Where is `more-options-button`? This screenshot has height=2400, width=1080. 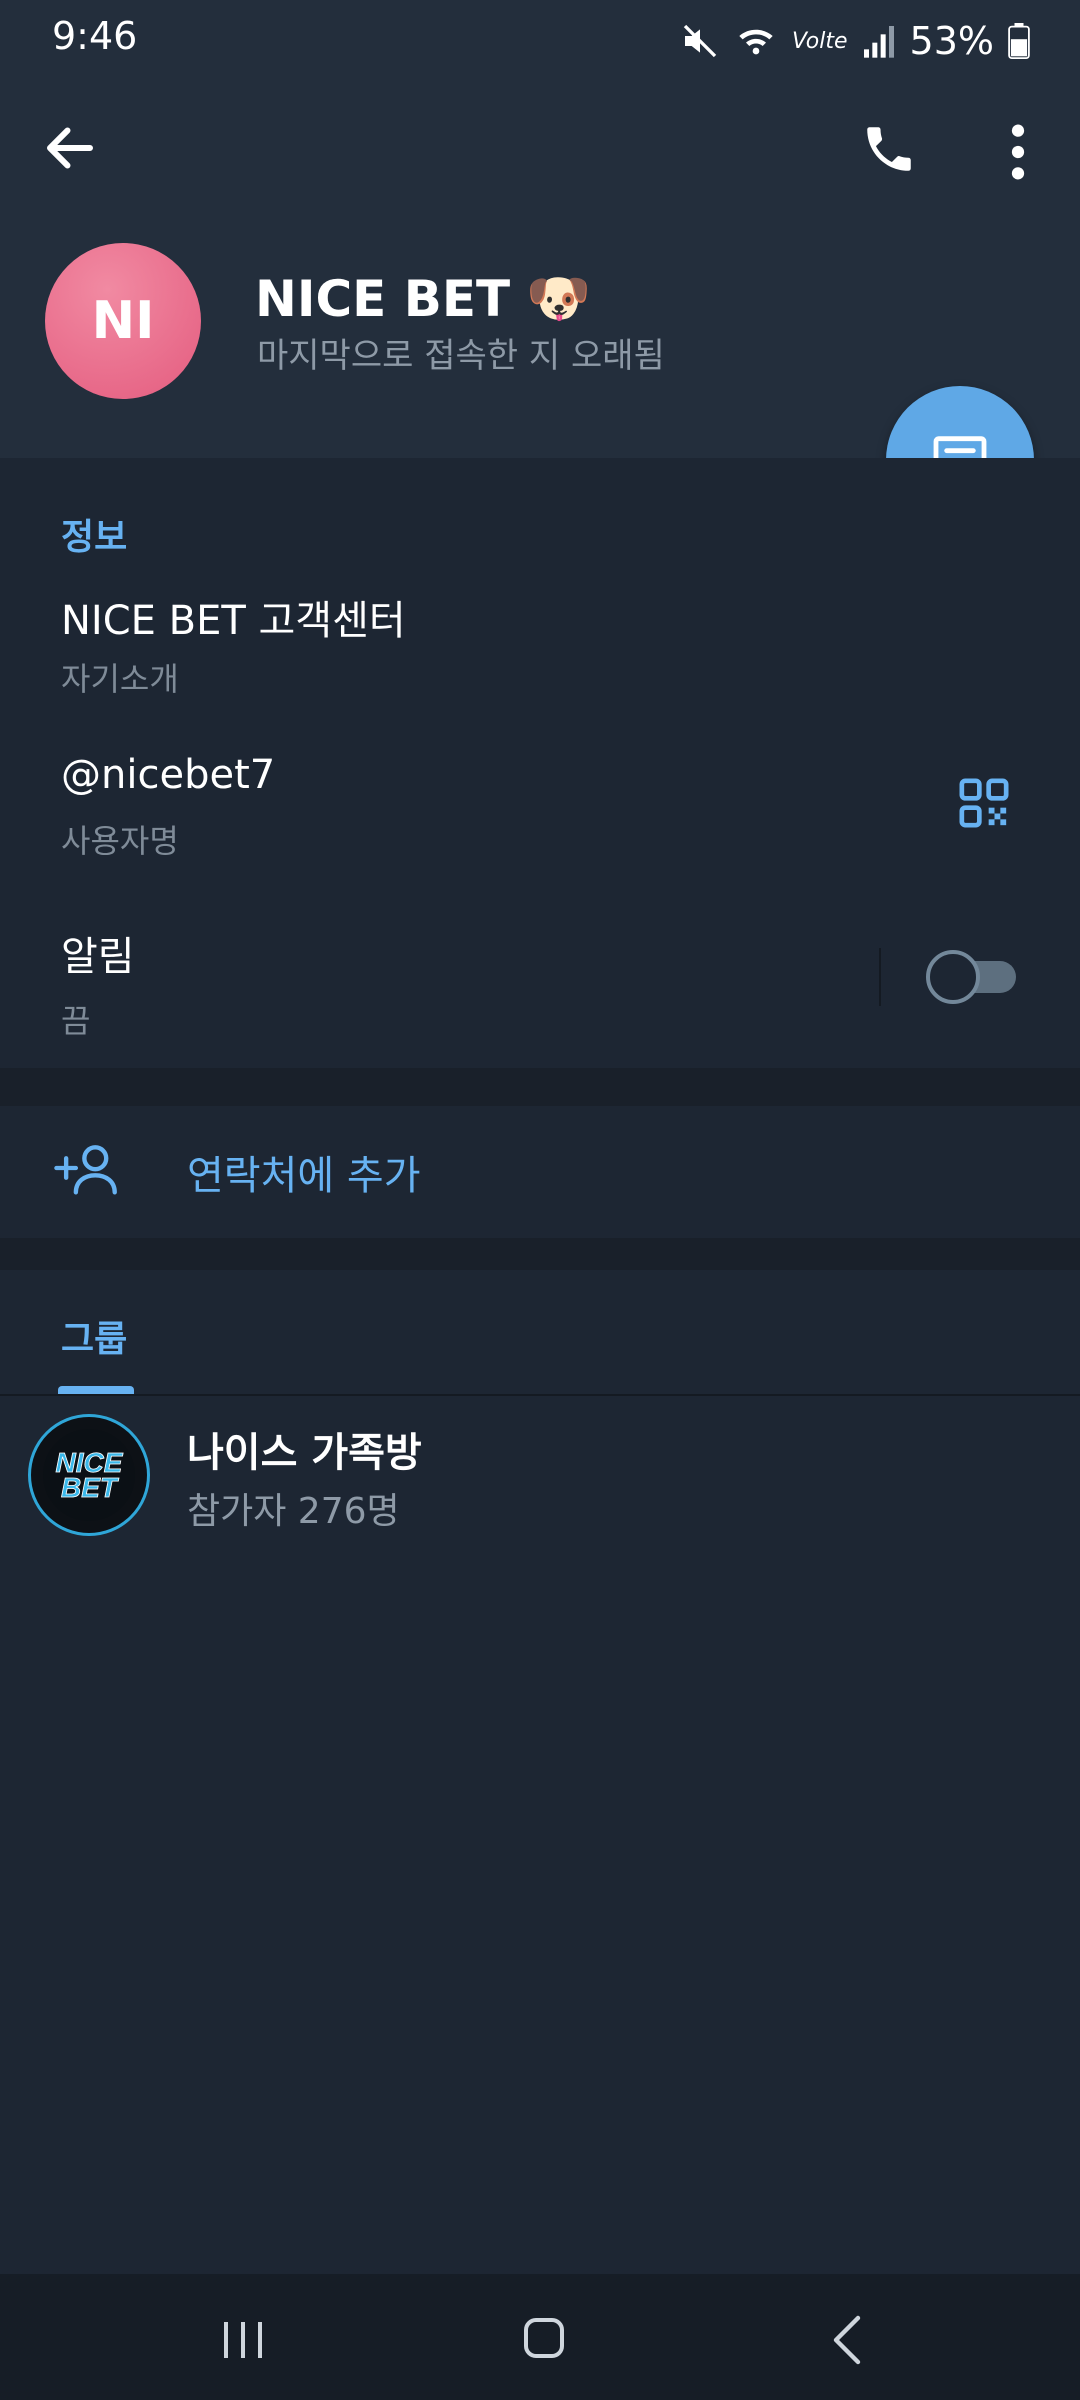
more-options-button is located at coordinates (1018, 152).